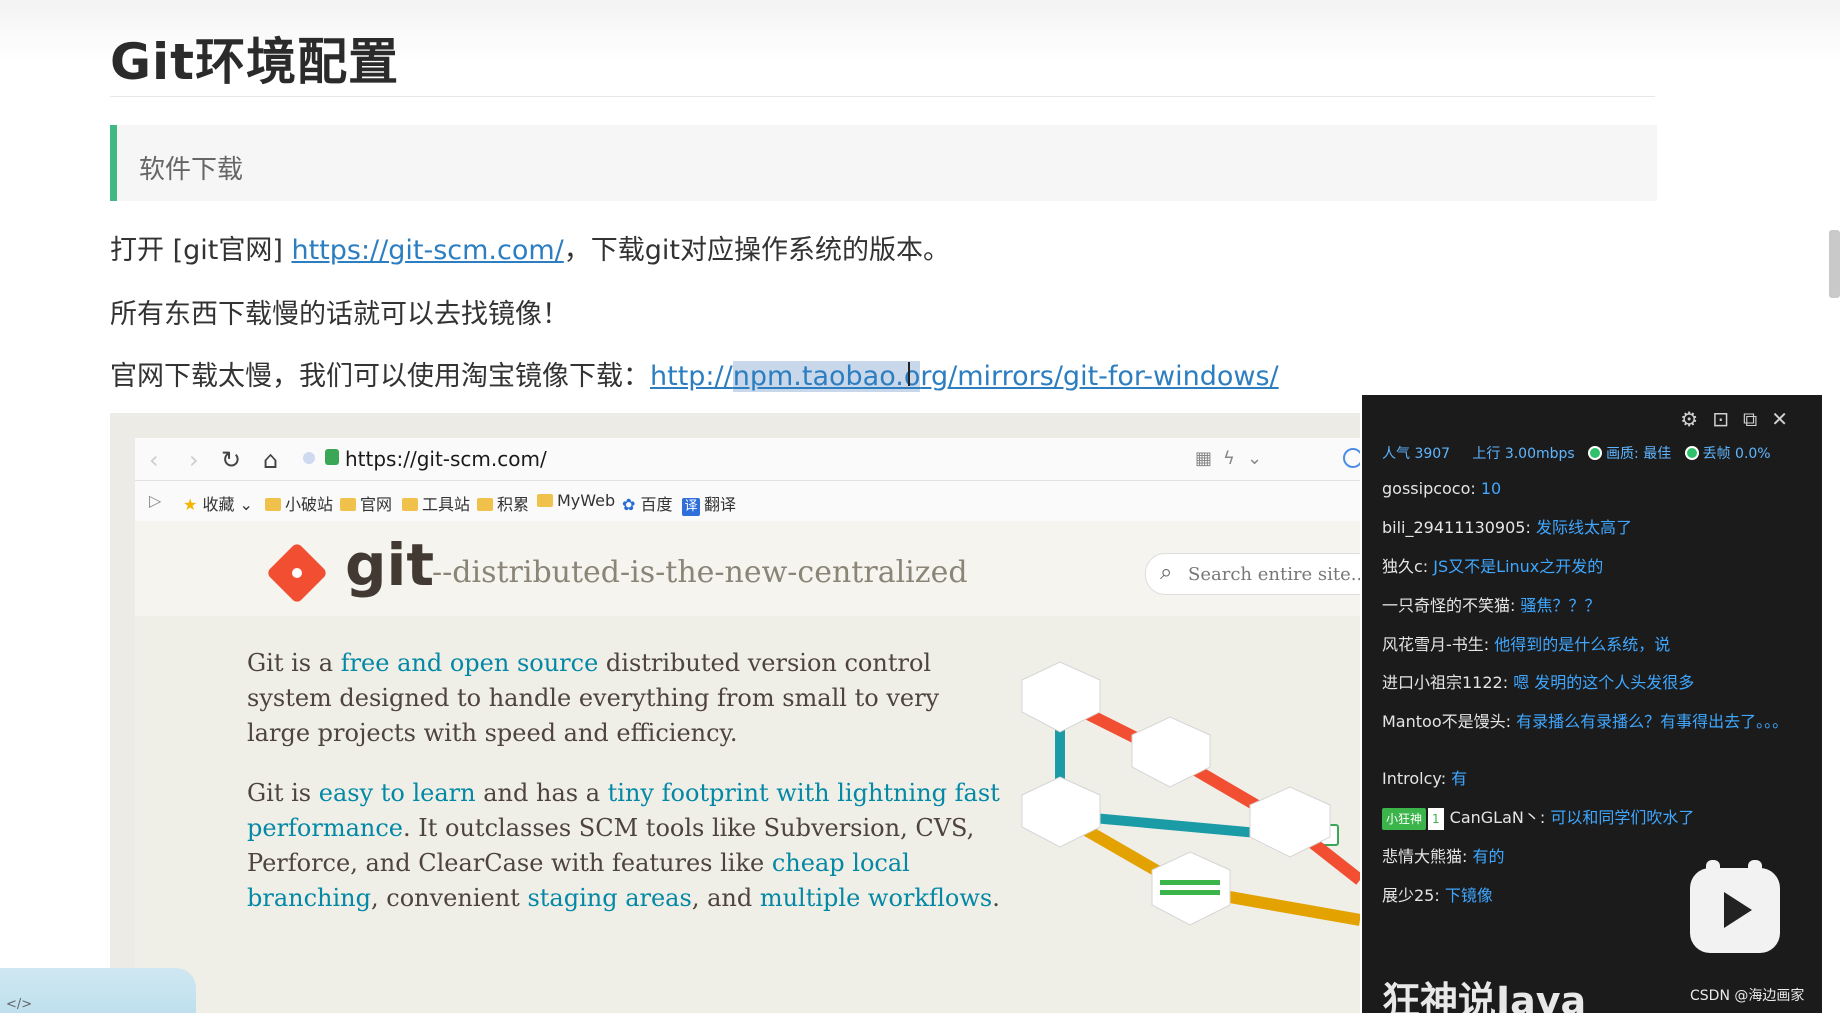  What do you see at coordinates (1696, 419) in the screenshot?
I see `settings-icon: ⚙` at bounding box center [1696, 419].